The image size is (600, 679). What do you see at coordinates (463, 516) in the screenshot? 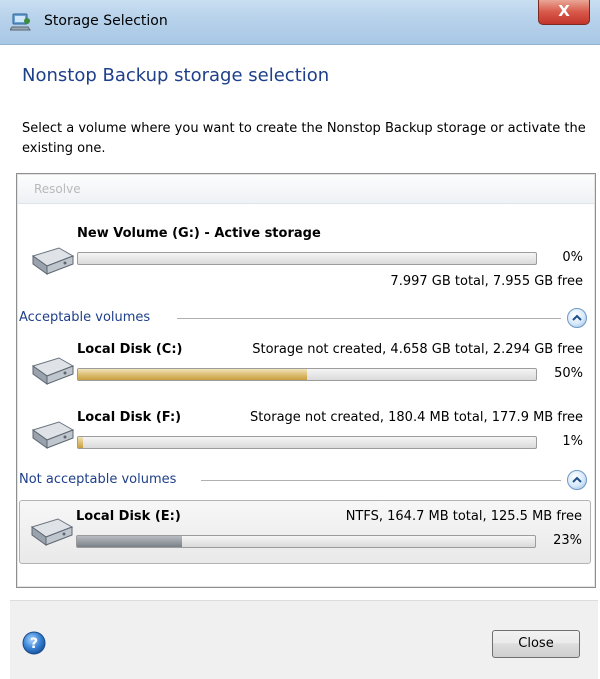
I see `volume-info: NTFS, 164.7 MB total, 125.5 MB free` at bounding box center [463, 516].